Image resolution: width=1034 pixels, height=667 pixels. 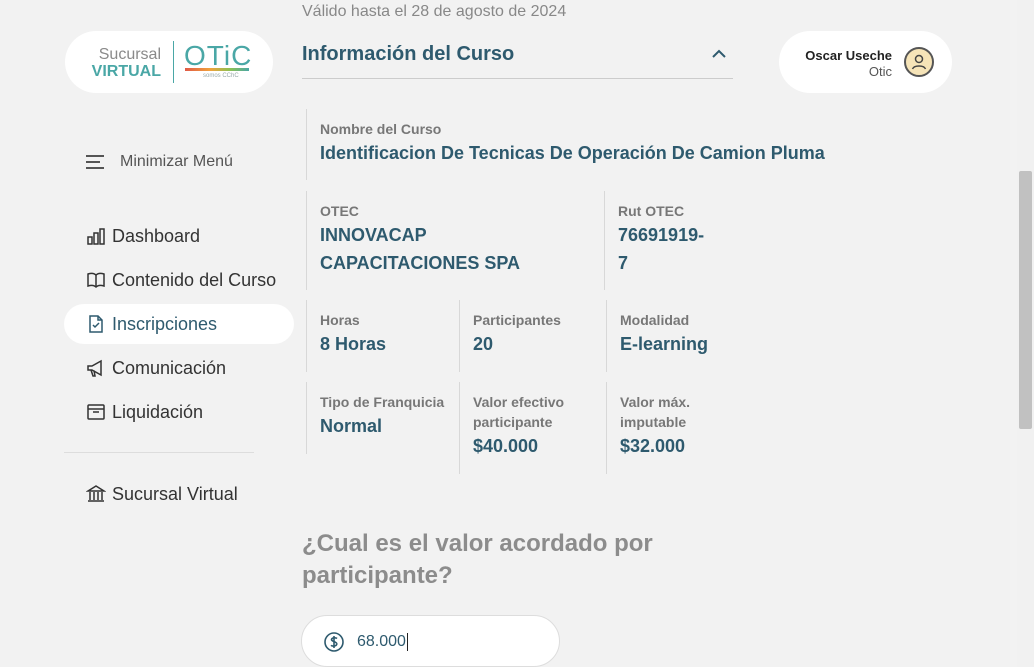 I want to click on sidebar-item-label: Comunicación, so click(x=169, y=367).